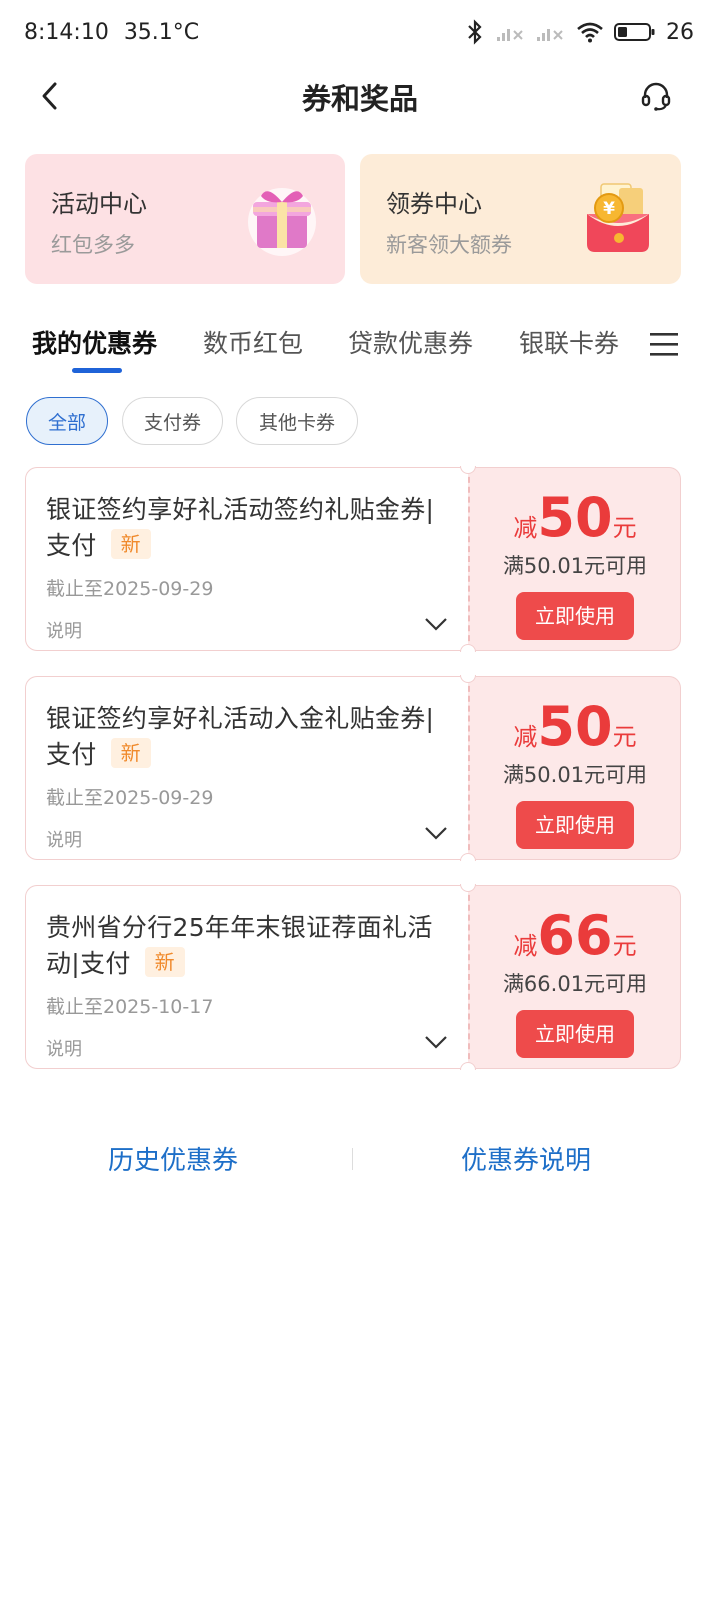 This screenshot has height=1600, width=720. I want to click on coupon-title: 贵州省分行25年年末银证荐面礼活动|支付新, so click(247, 946).